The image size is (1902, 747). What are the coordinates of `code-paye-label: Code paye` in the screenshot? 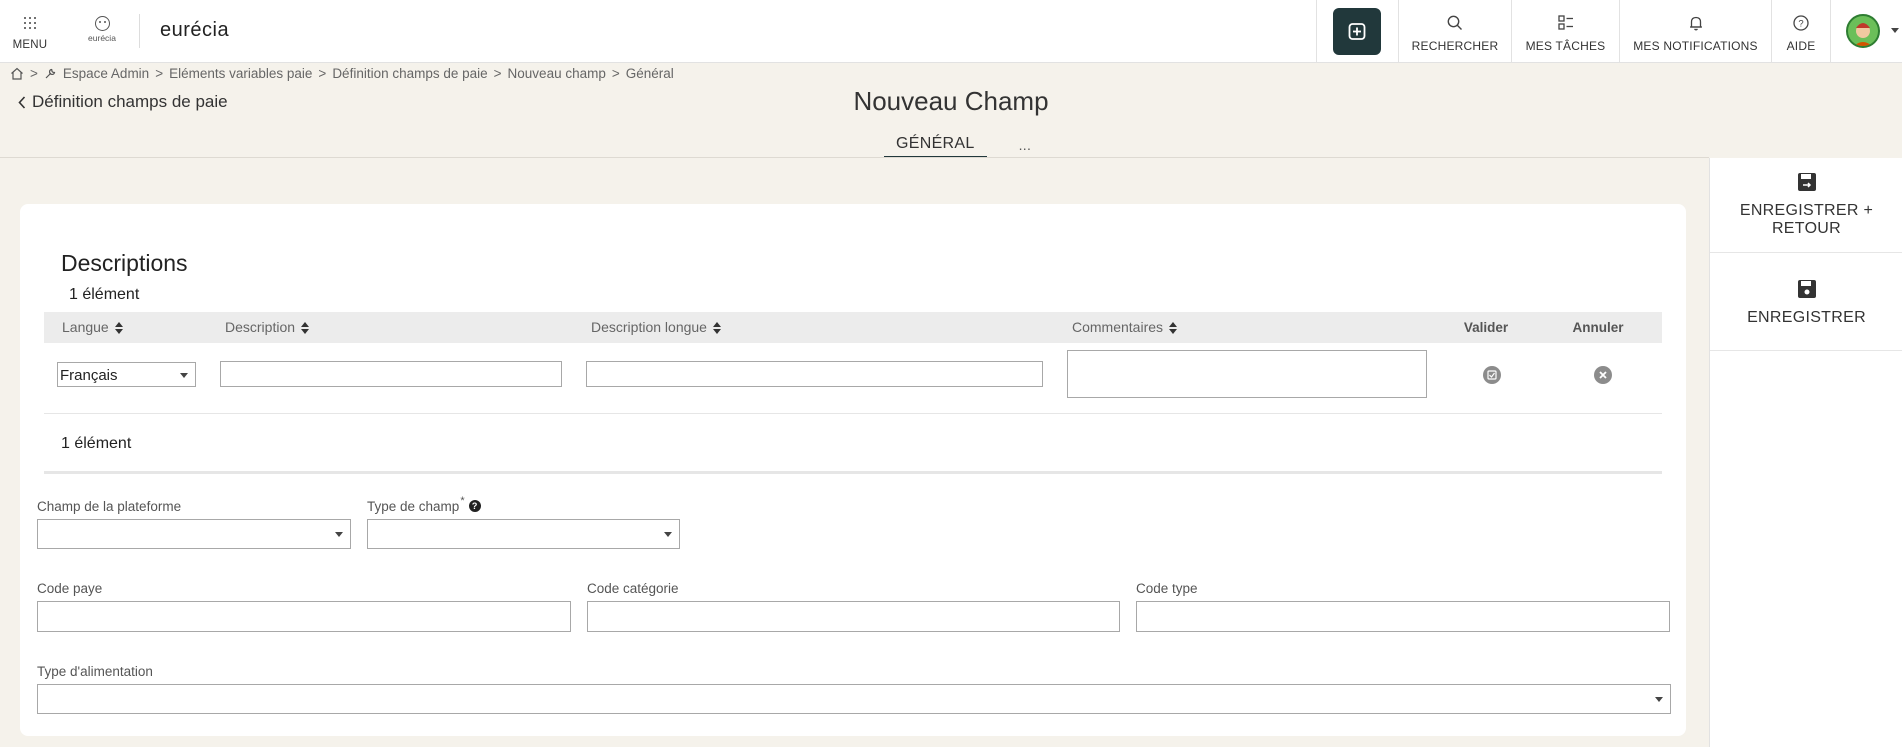 It's located at (70, 588).